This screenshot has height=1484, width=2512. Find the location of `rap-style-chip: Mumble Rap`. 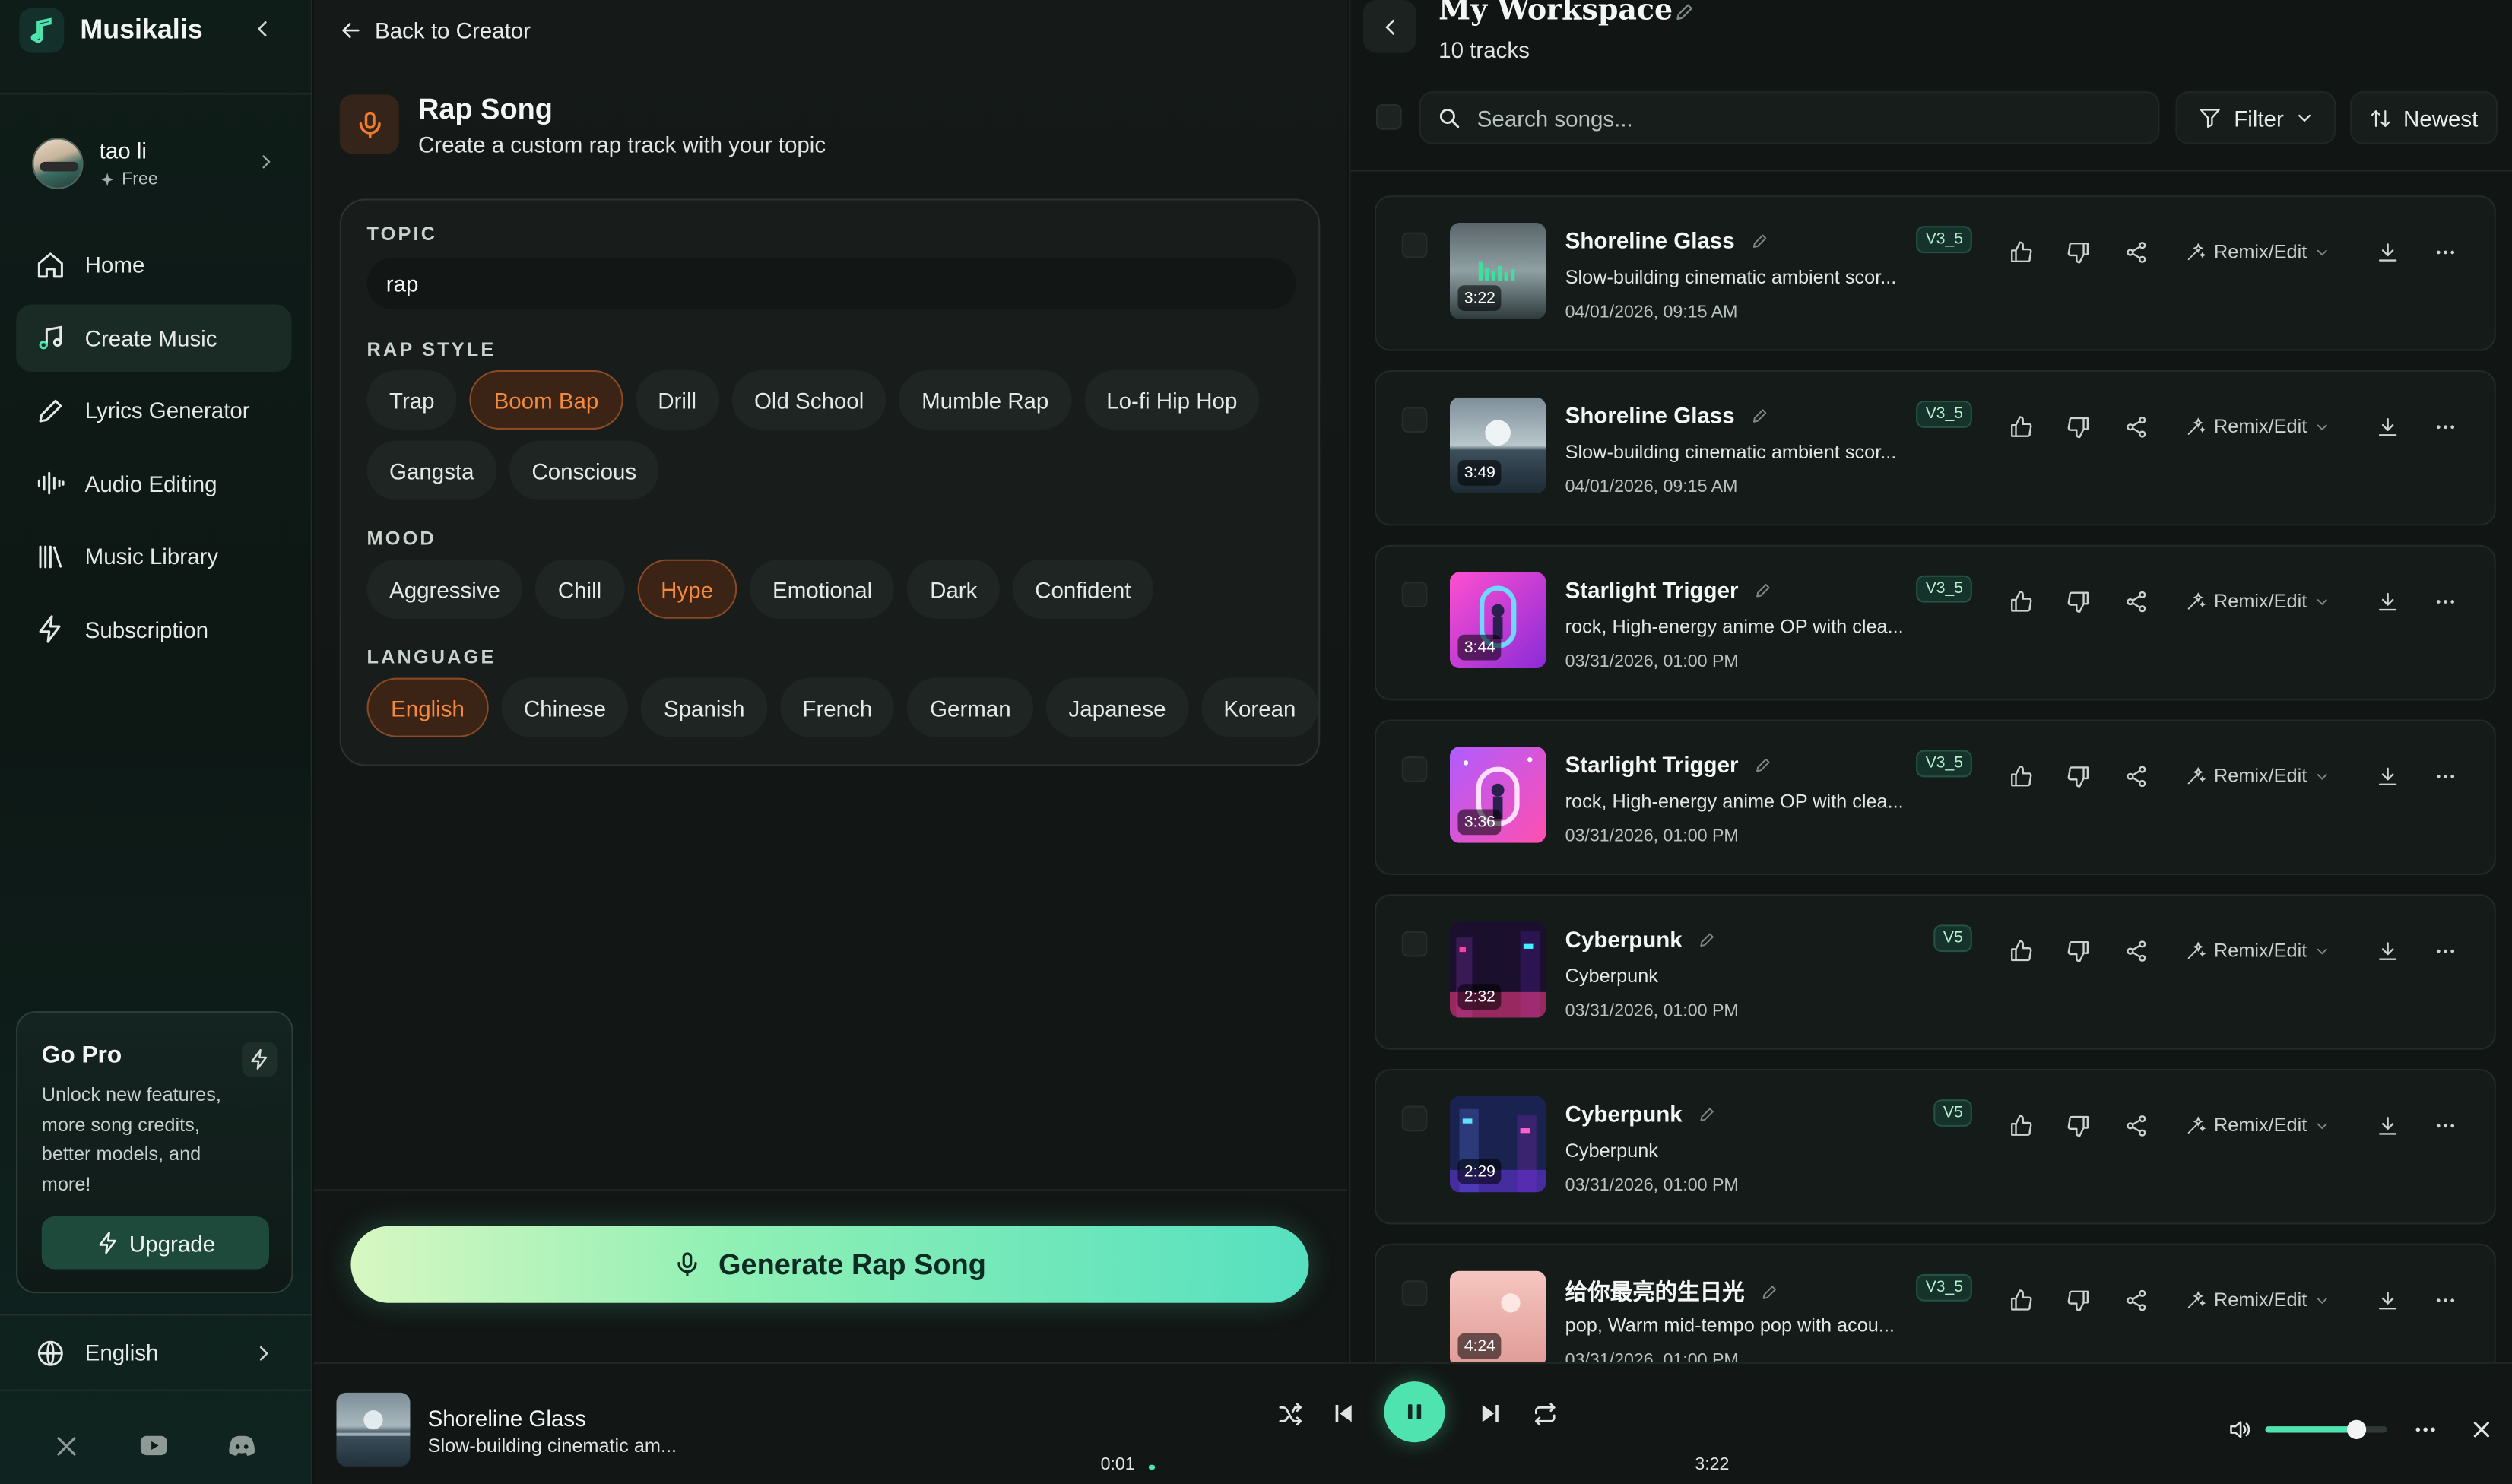

rap-style-chip: Mumble Rap is located at coordinates (985, 399).